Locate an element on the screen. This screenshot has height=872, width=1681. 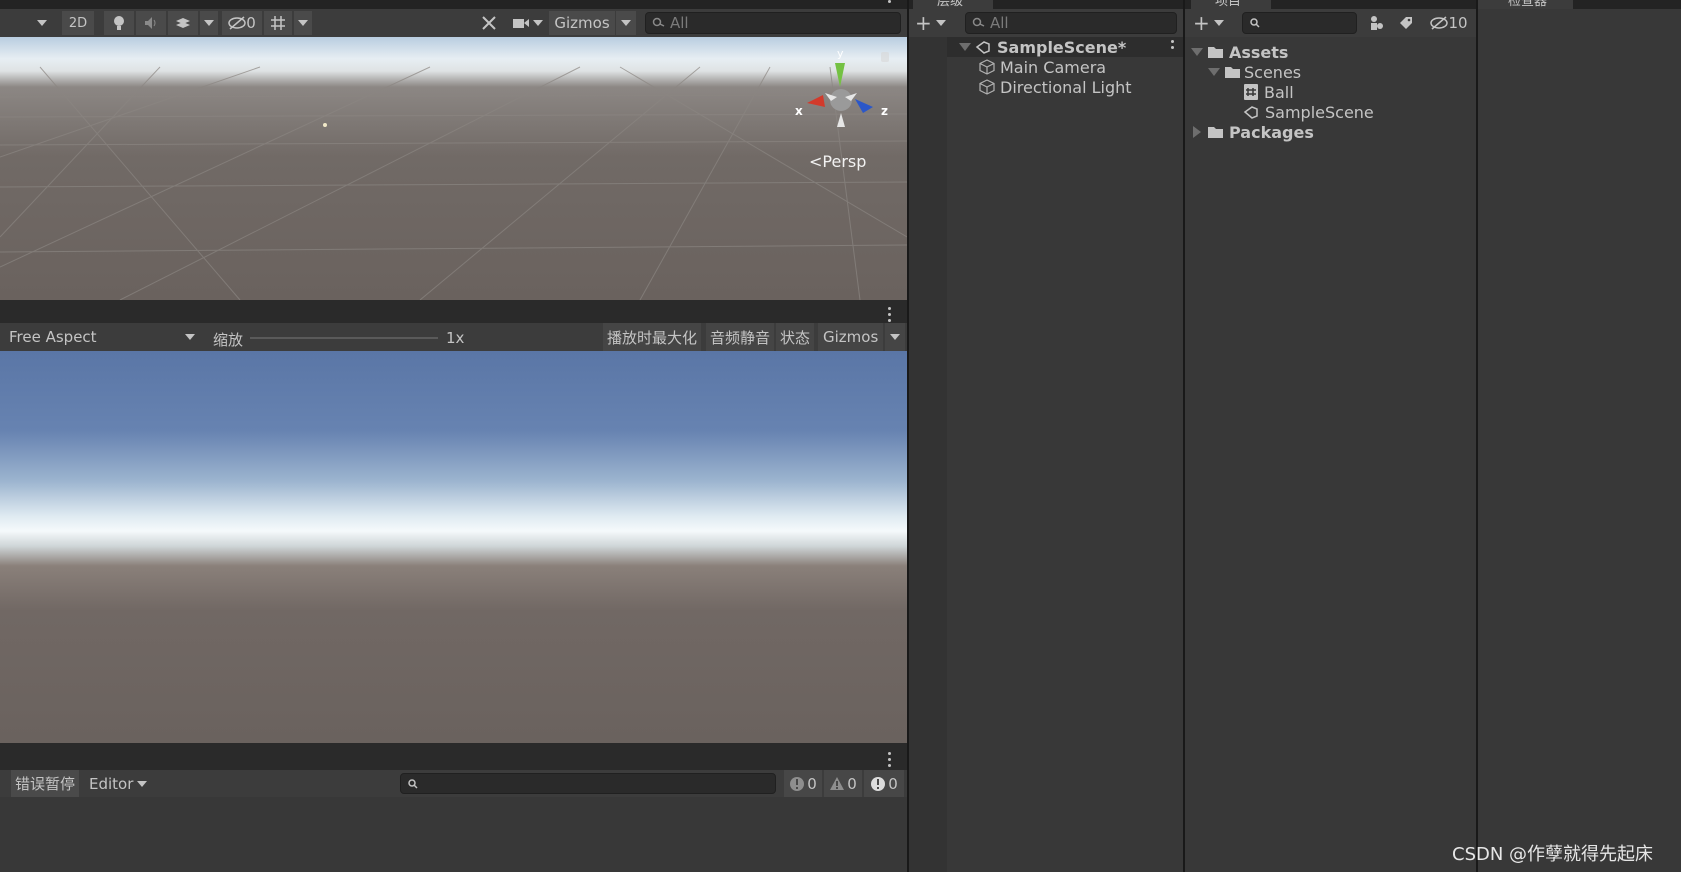
aspect-dropdown: Free Aspect is located at coordinates (101, 337).